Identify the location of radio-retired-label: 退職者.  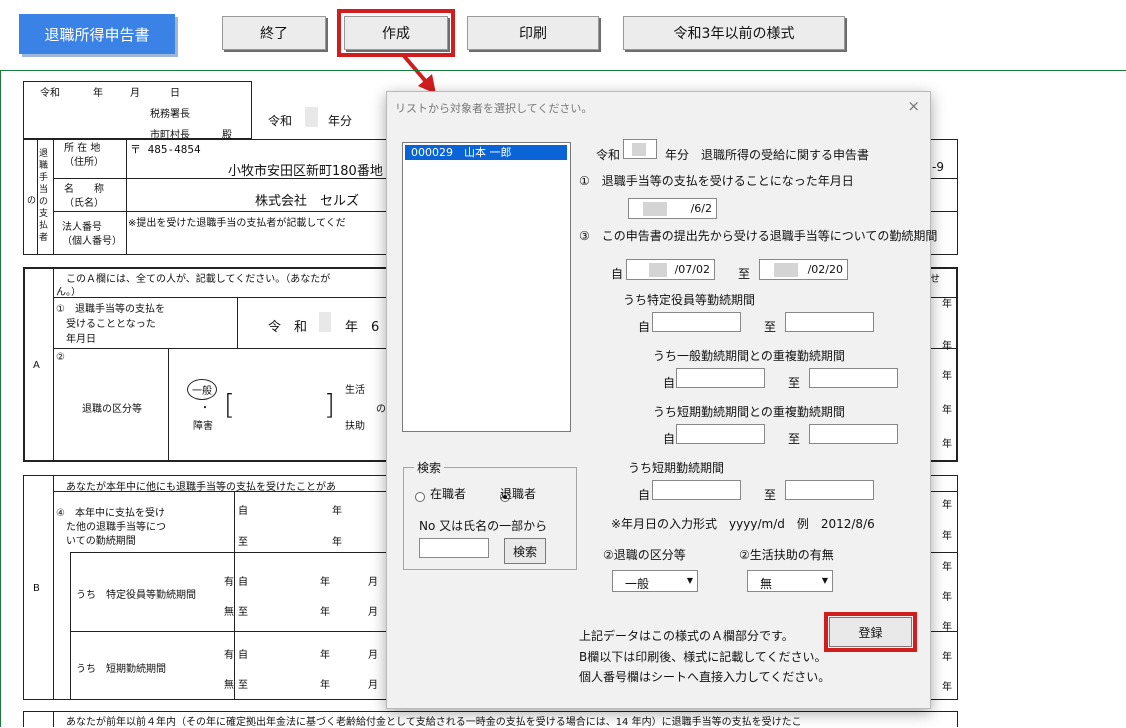
(518, 494).